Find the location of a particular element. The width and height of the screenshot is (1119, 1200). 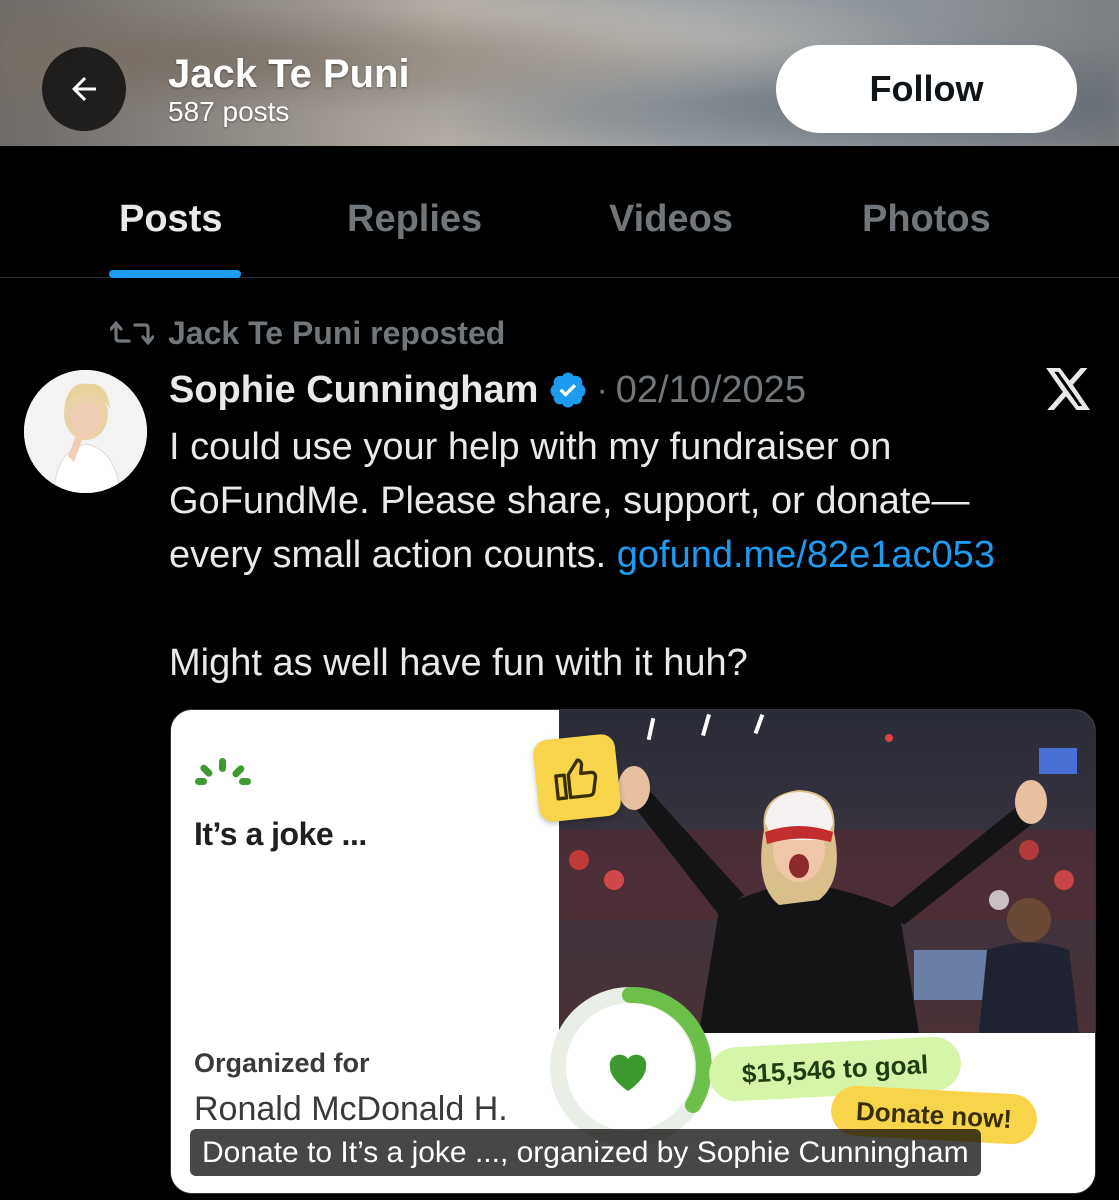

repost-icon is located at coordinates (132, 333).